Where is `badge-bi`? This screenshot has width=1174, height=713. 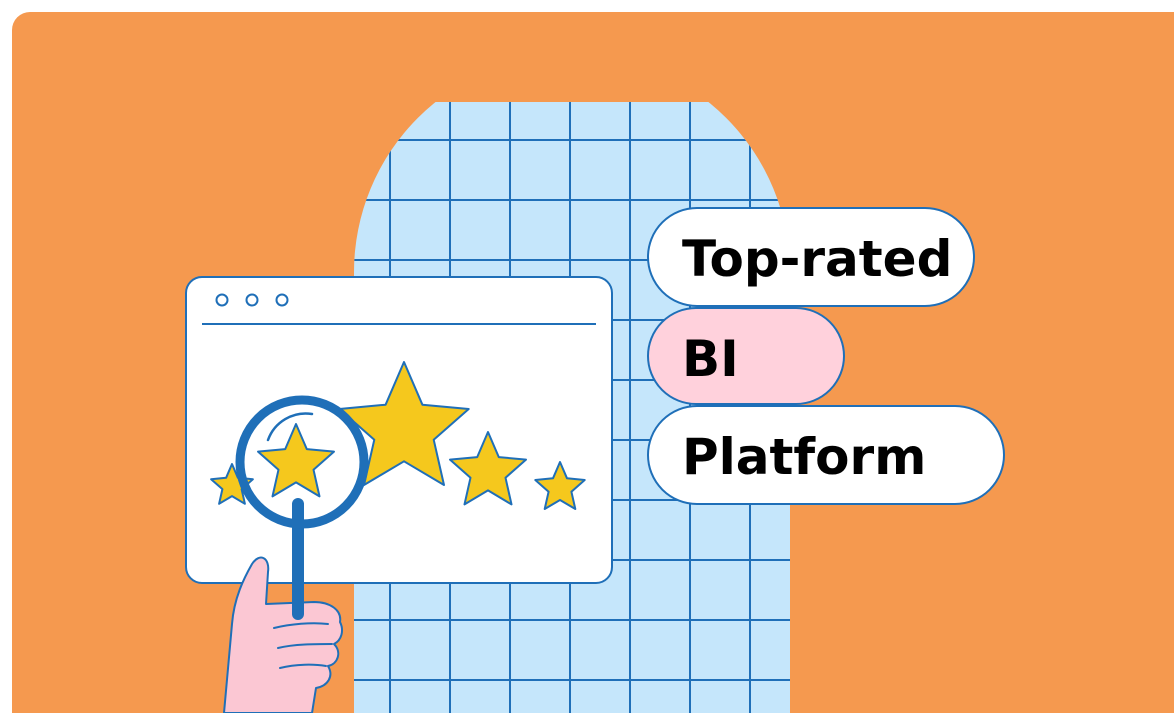 badge-bi is located at coordinates (746, 356).